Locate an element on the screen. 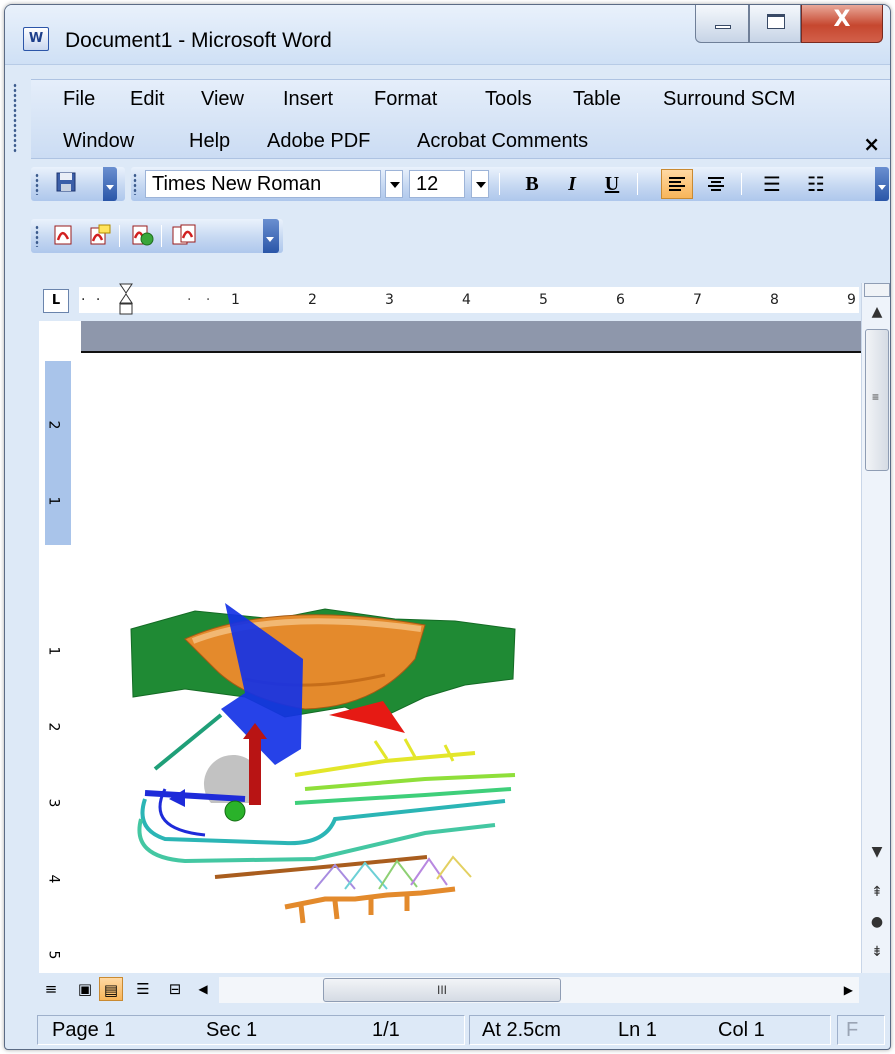  outline-view-icon: ☰ is located at coordinates (143, 989).